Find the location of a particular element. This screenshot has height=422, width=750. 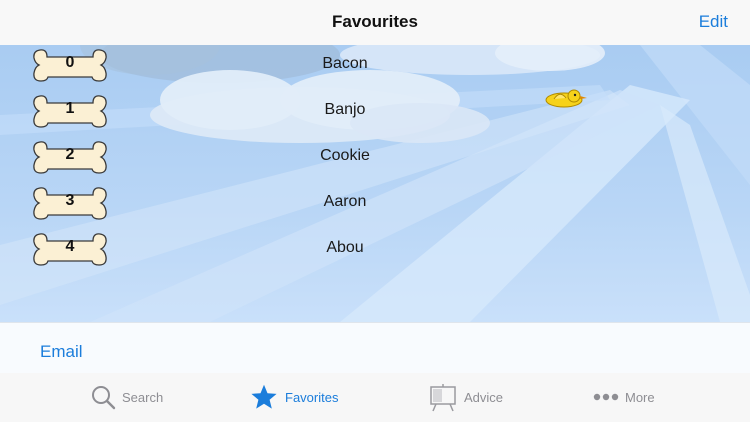

tab-more-label: More is located at coordinates (640, 397).